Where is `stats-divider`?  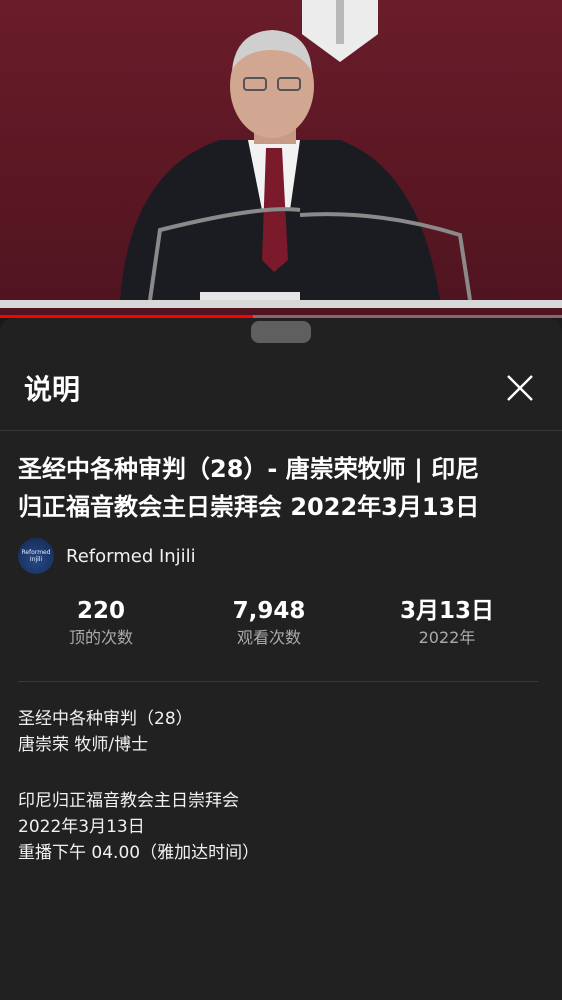
stats-divider is located at coordinates (278, 681).